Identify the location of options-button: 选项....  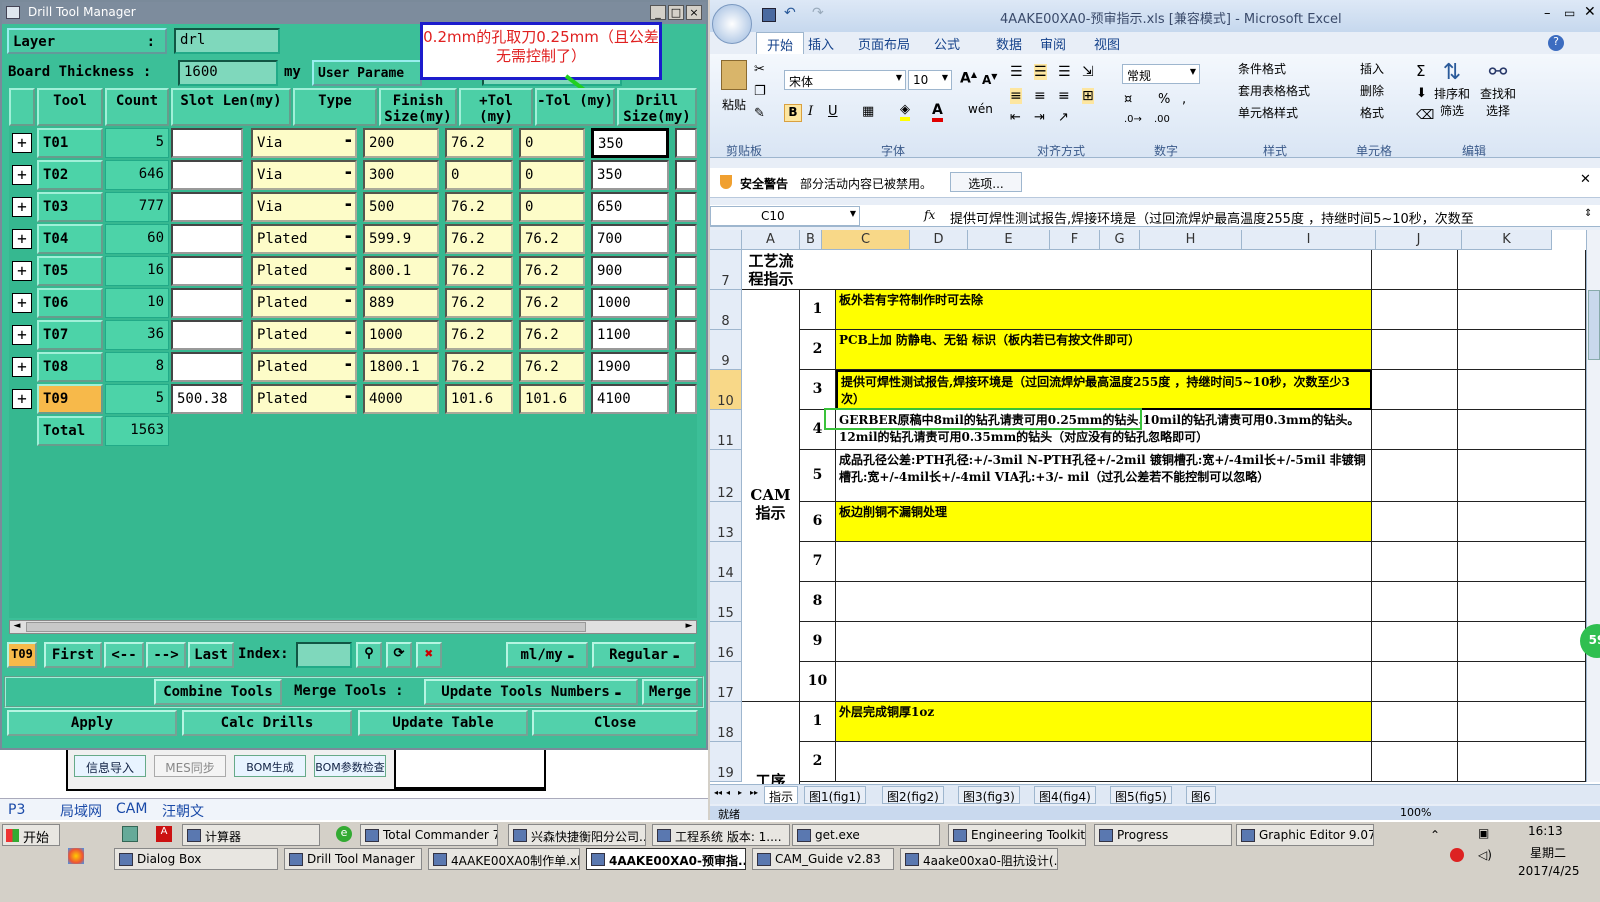
(986, 182).